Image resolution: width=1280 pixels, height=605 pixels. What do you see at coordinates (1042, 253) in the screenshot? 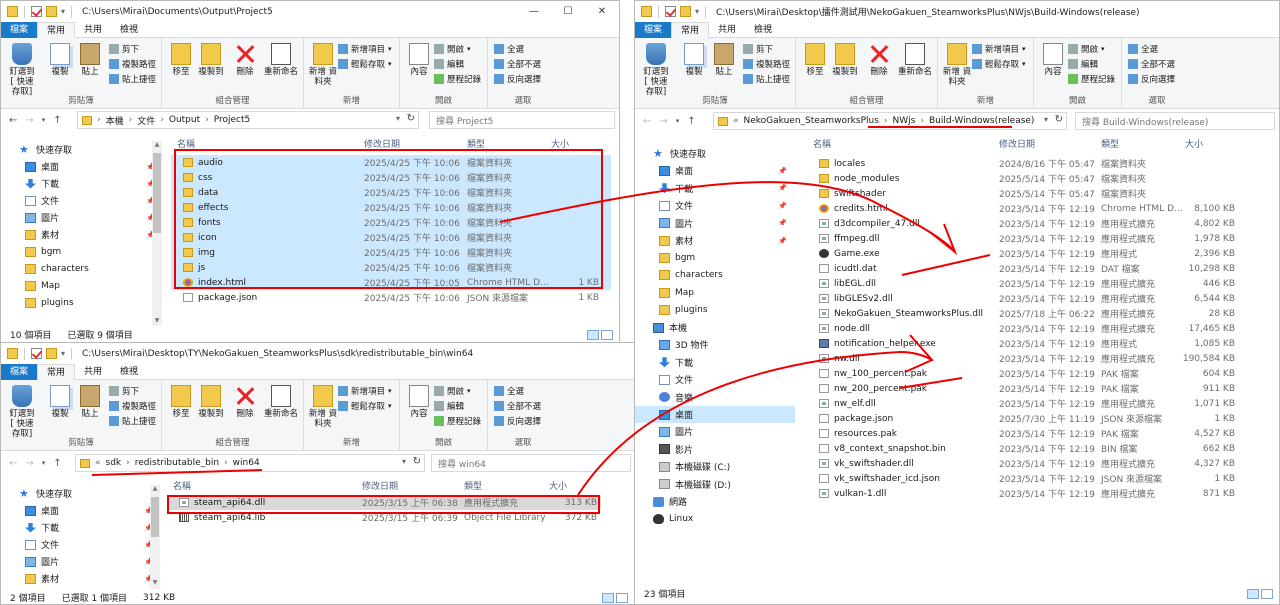
I see `file-row: Game.exe 2023/5/14 下午 12:19 應用程式 2,396 KB` at bounding box center [1042, 253].